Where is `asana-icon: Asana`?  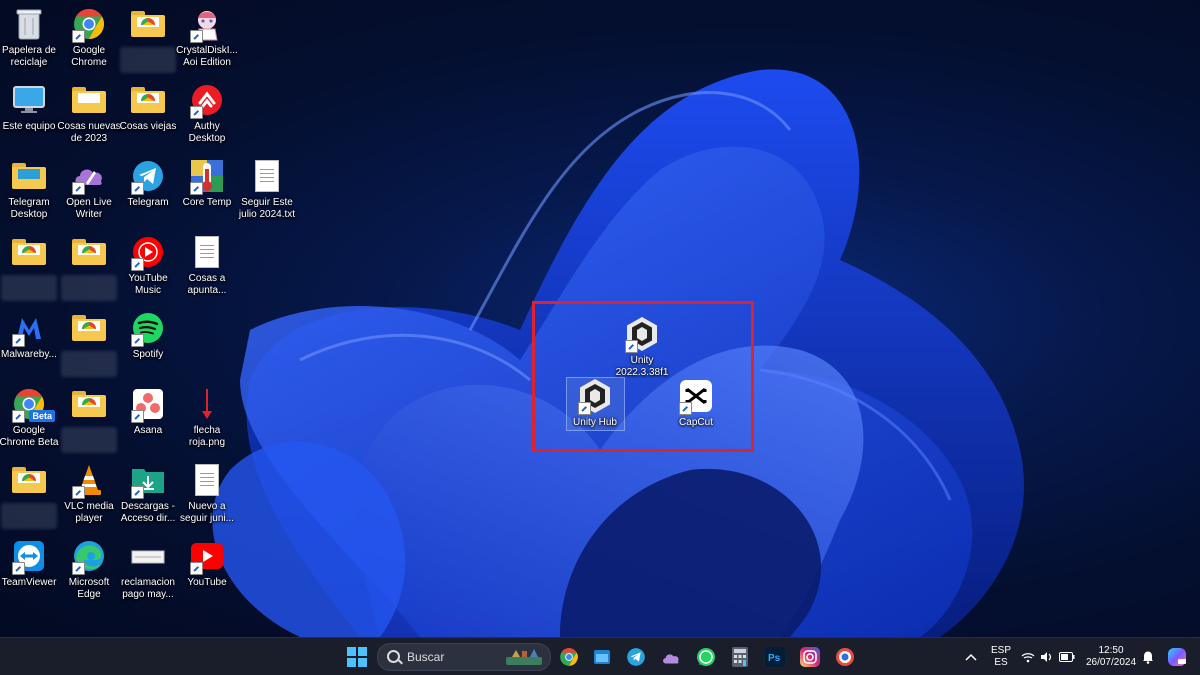 asana-icon: Asana is located at coordinates (148, 419).